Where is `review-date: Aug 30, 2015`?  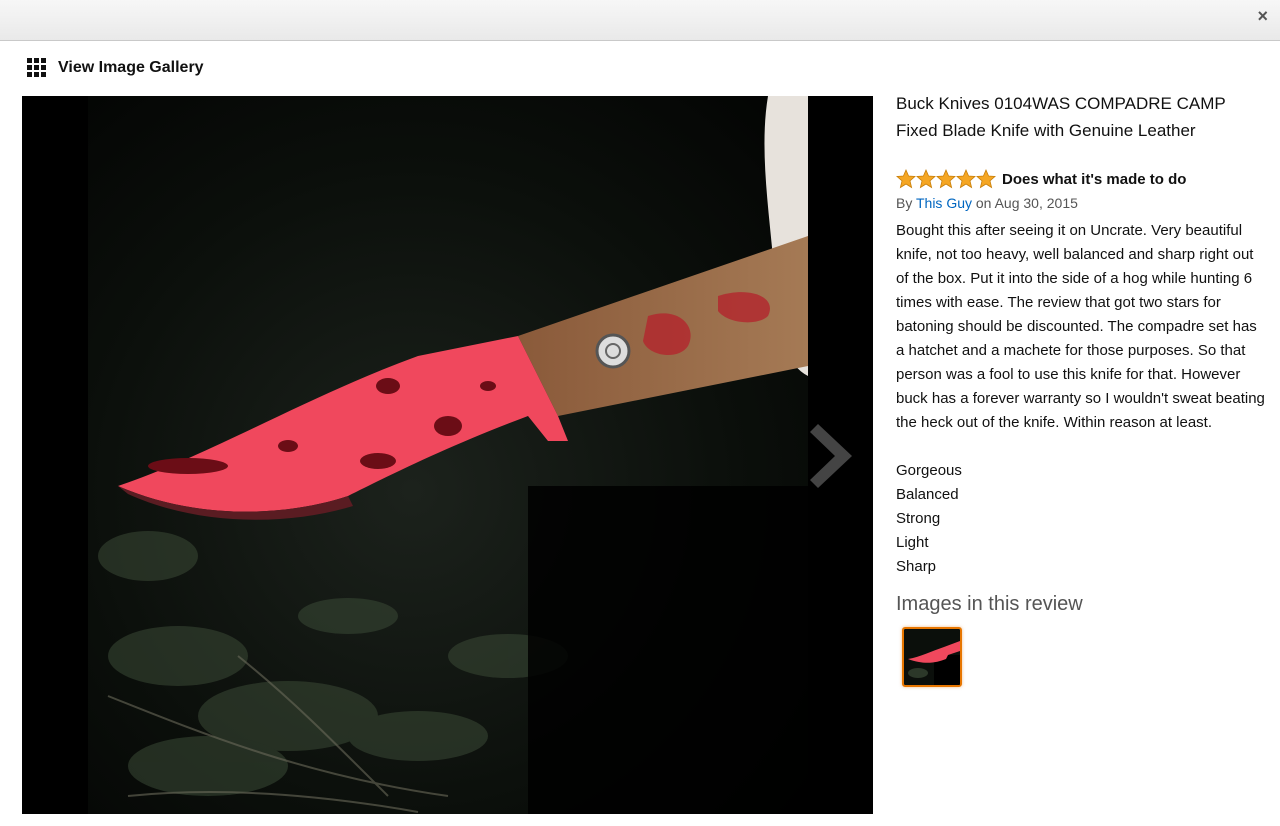 review-date: Aug 30, 2015 is located at coordinates (1036, 203).